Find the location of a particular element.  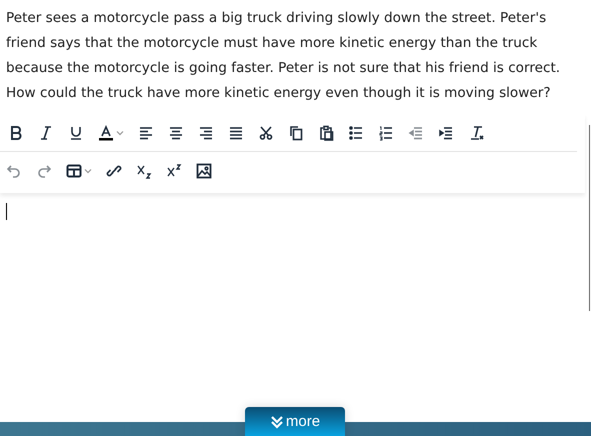

text-cursor is located at coordinates (6, 211).